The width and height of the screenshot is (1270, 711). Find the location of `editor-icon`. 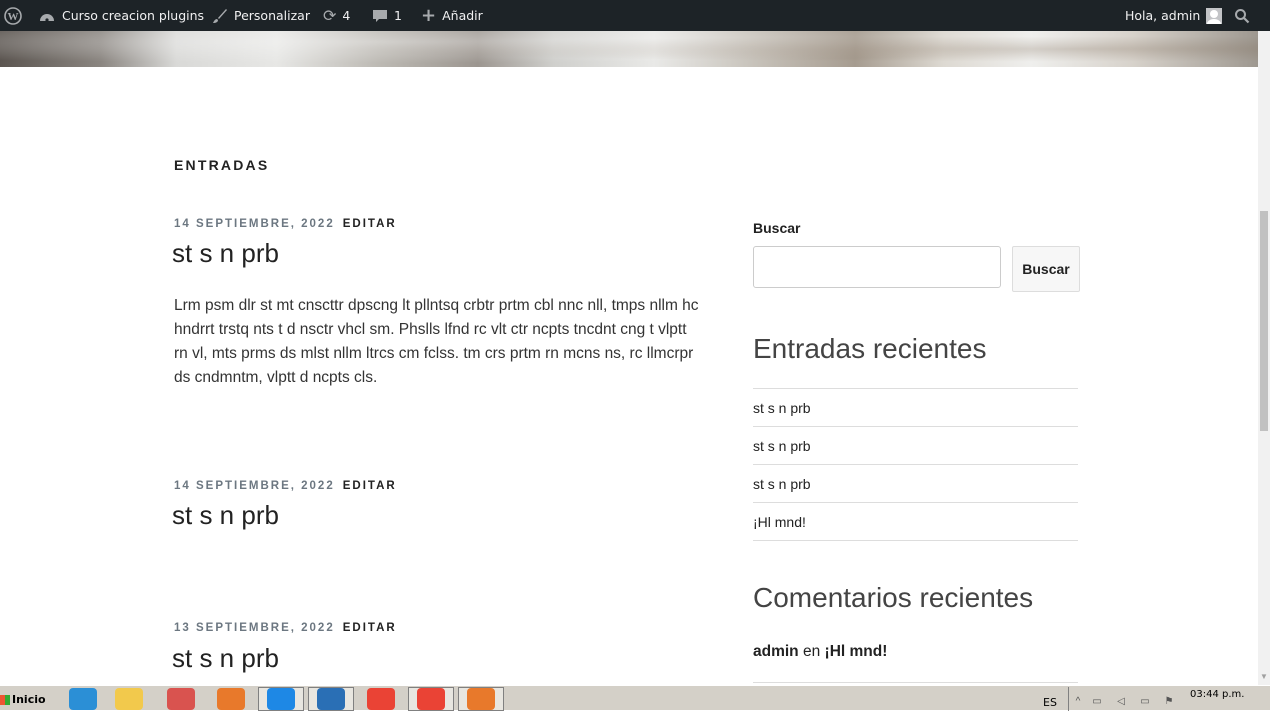

editor-icon is located at coordinates (331, 699).